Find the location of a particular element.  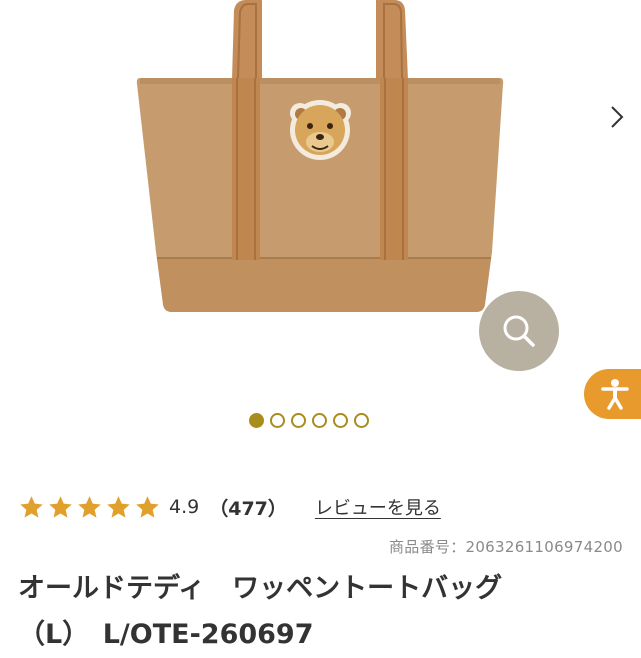

review-count: （477） is located at coordinates (248, 508).